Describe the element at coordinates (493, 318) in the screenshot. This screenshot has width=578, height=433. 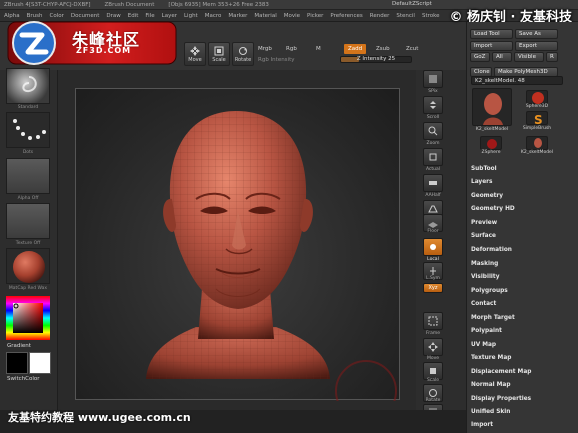
I see `section-morph-target: Morph Target` at that location.